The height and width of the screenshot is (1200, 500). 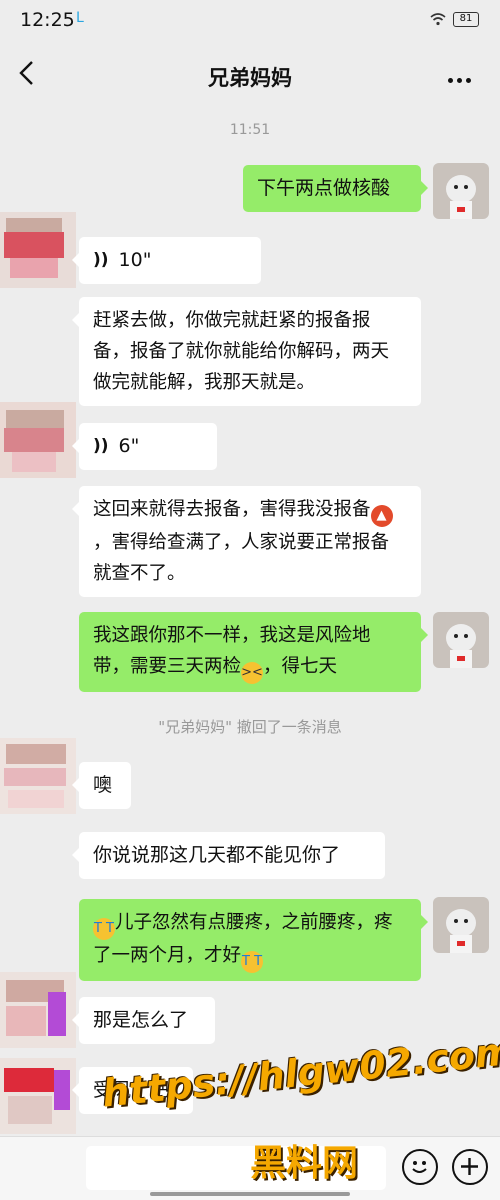 I want to click on message-text: 噢, so click(x=103, y=785).